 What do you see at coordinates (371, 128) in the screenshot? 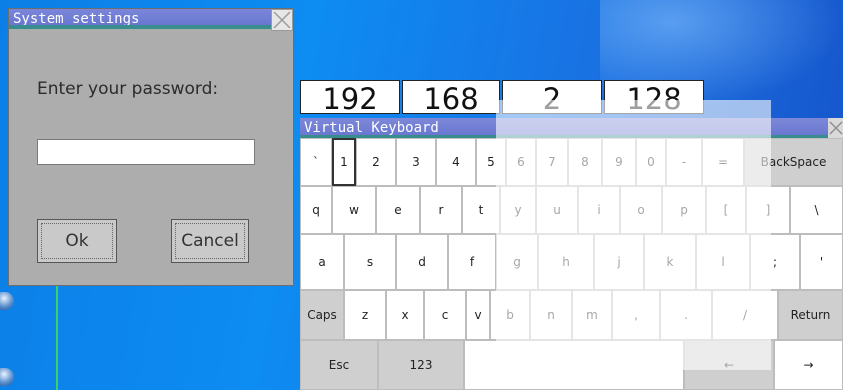
I see `keyboard-title: Virtual Keyboard` at bounding box center [371, 128].